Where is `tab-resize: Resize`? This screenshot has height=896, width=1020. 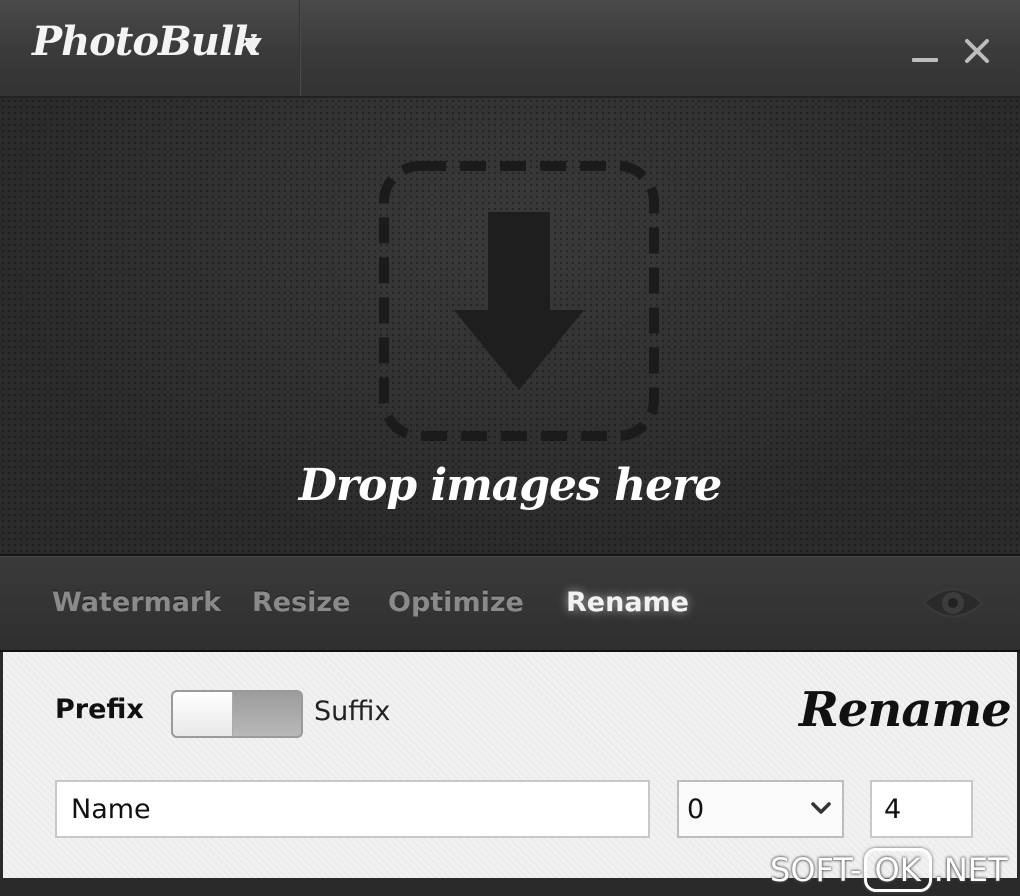 tab-resize: Resize is located at coordinates (301, 602).